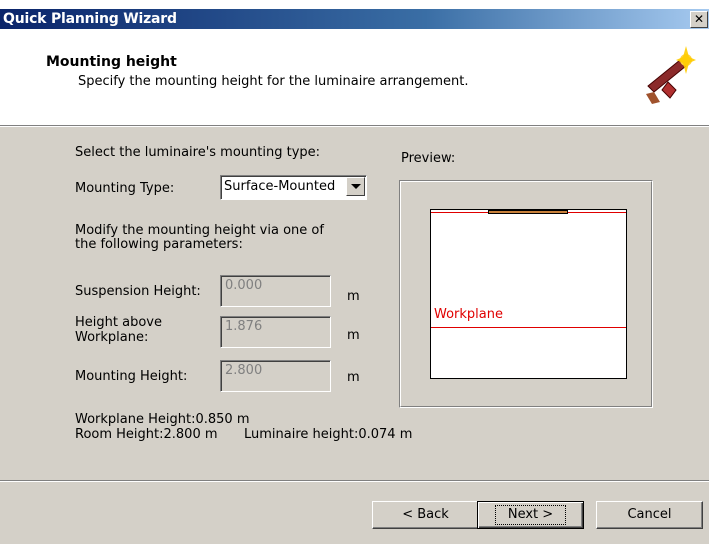 The image size is (709, 544). I want to click on page-title: Mounting height, so click(111, 62).